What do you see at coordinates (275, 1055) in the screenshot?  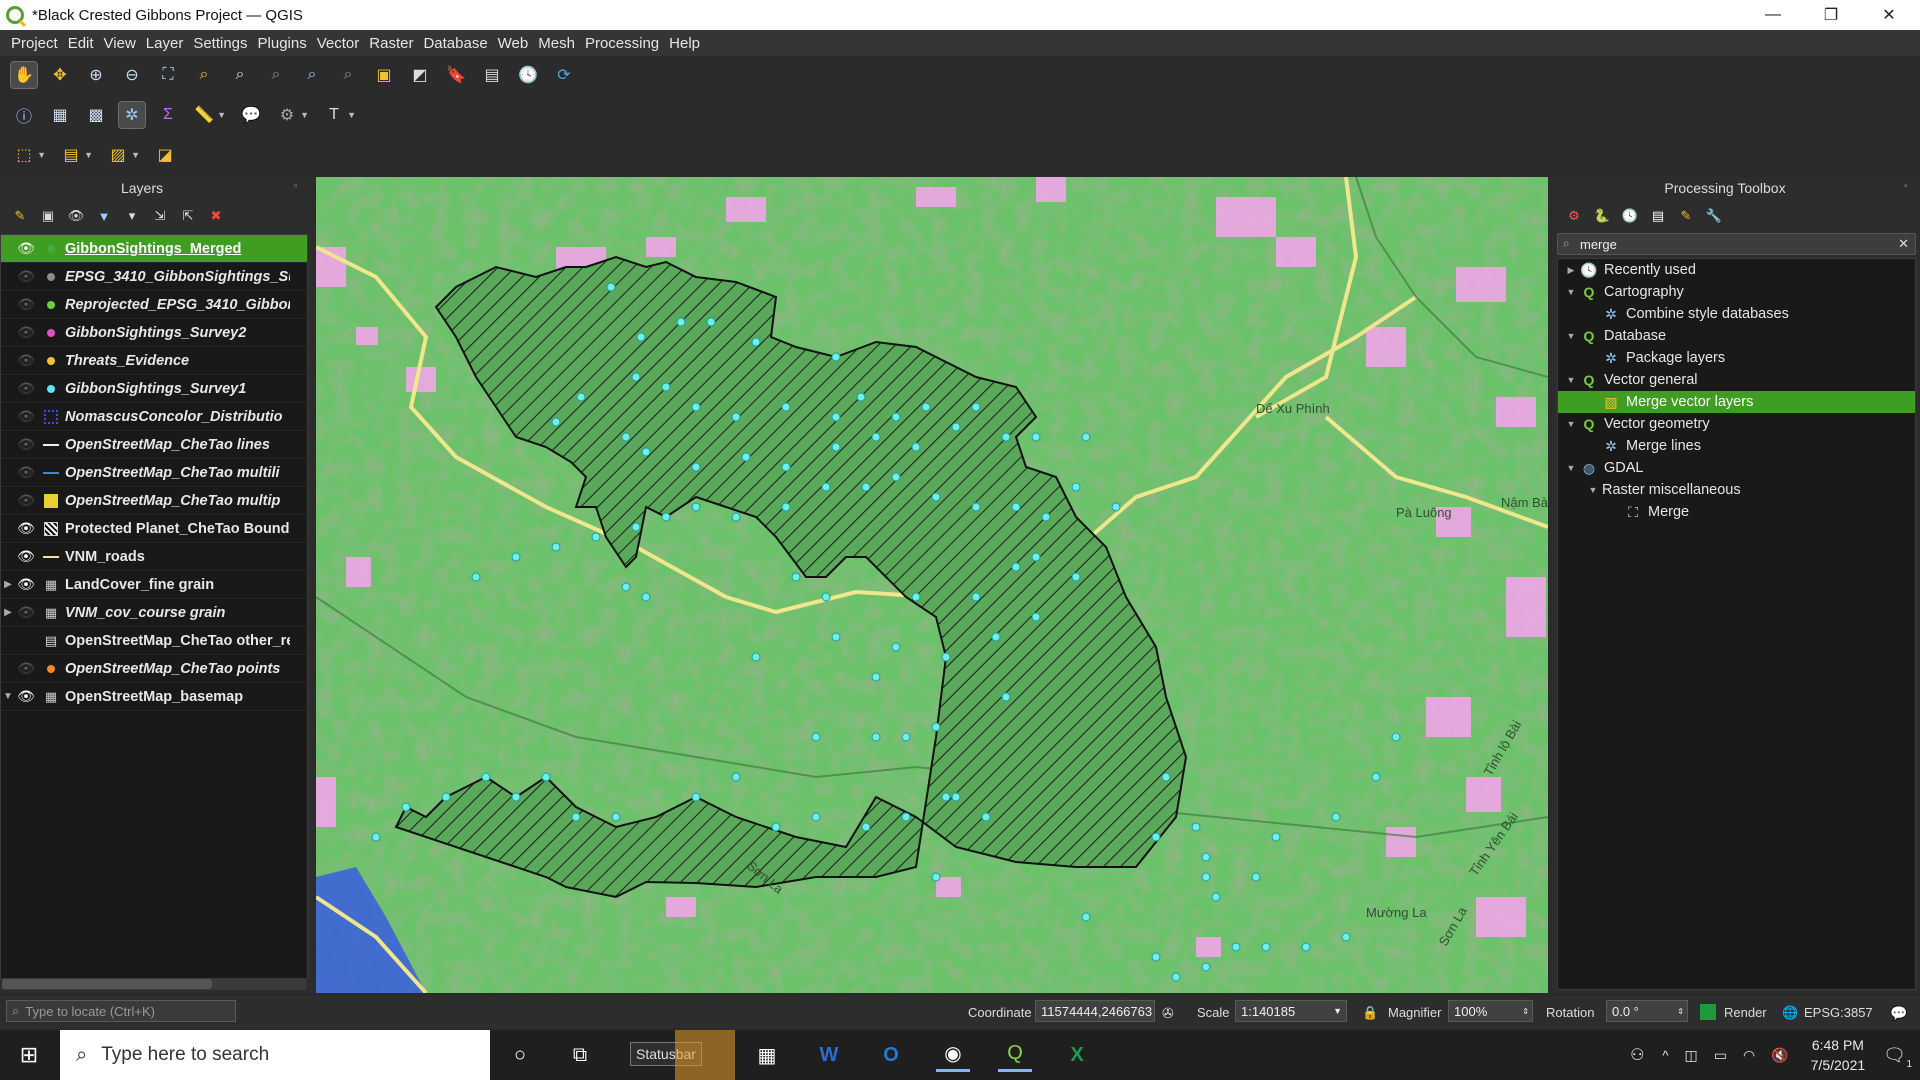 I see `taskbar-search-box: ⌕ Type here to search` at bounding box center [275, 1055].